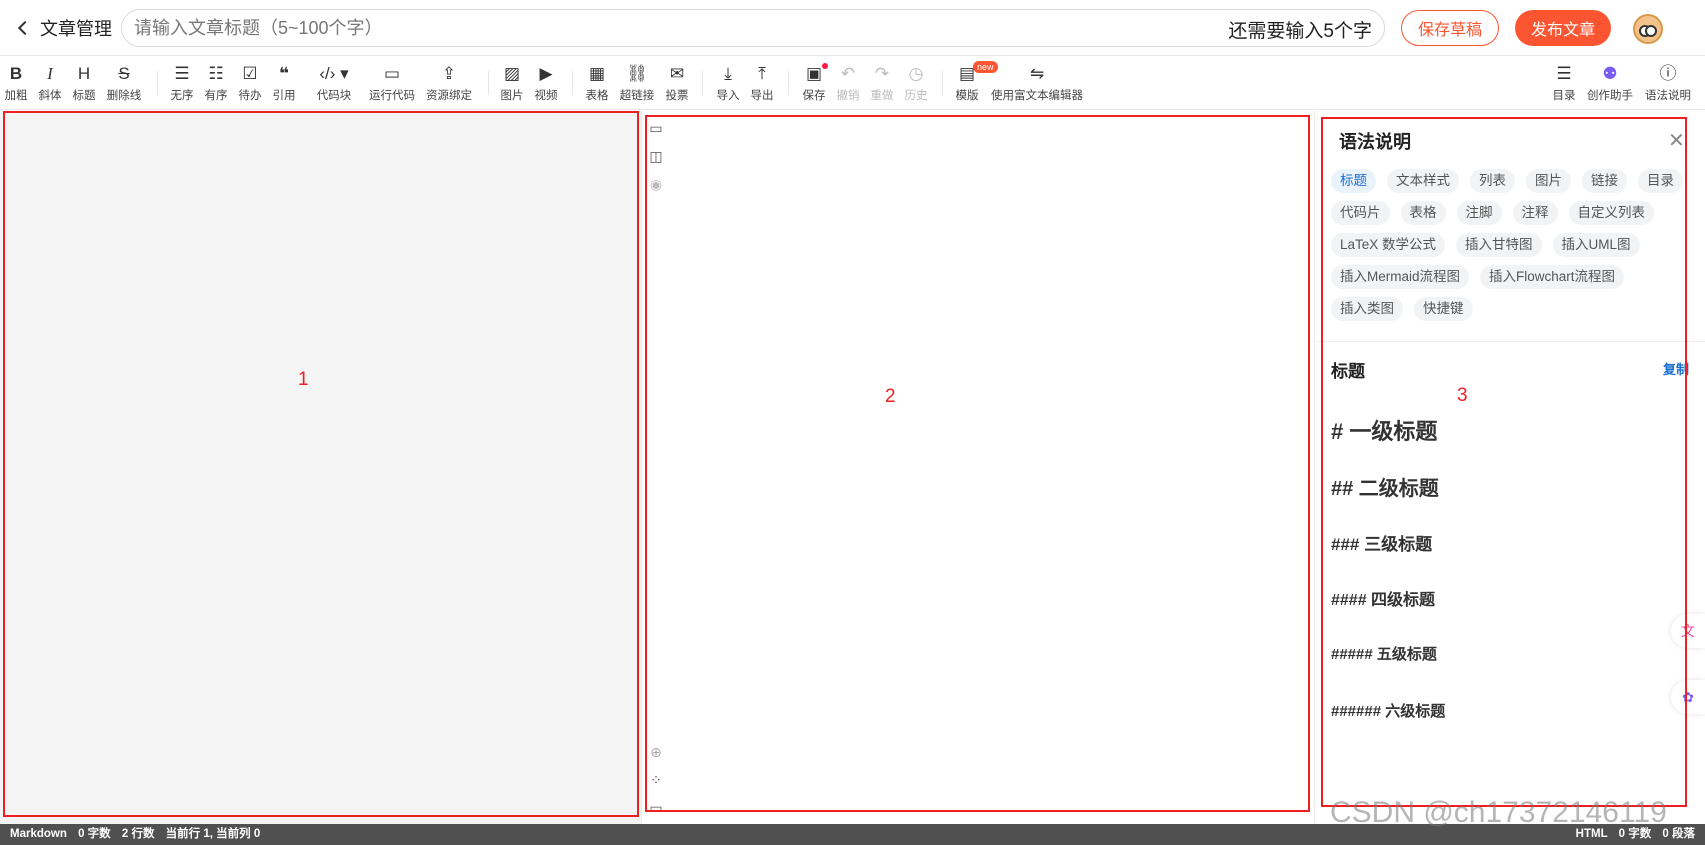  Describe the element at coordinates (38, 834) in the screenshot. I see `editor-mode: Markdown` at that location.